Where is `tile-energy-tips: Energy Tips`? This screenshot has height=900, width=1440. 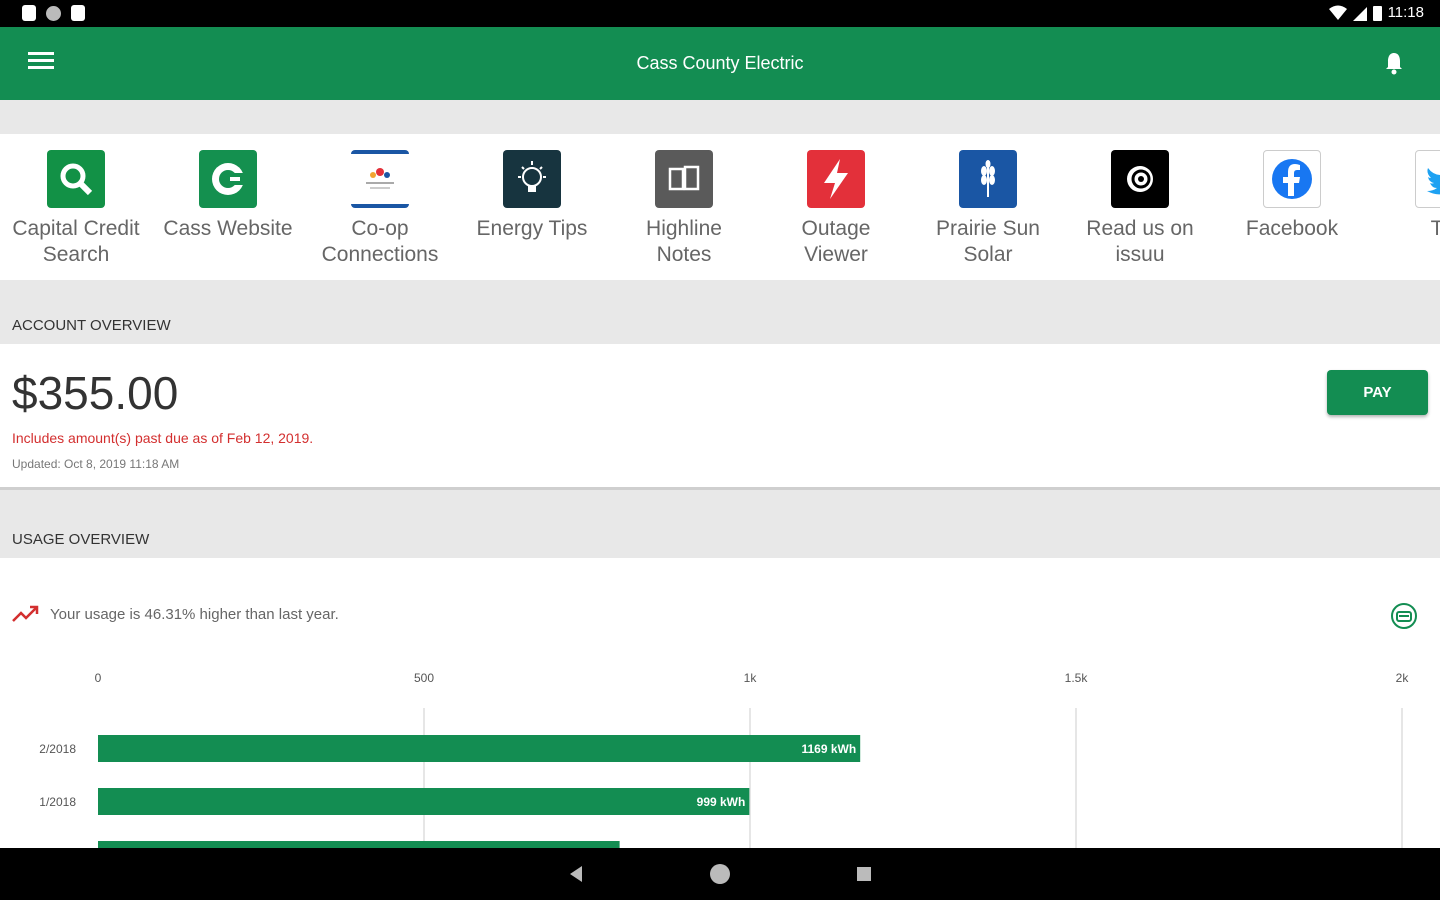
tile-energy-tips: Energy Tips is located at coordinates (532, 196).